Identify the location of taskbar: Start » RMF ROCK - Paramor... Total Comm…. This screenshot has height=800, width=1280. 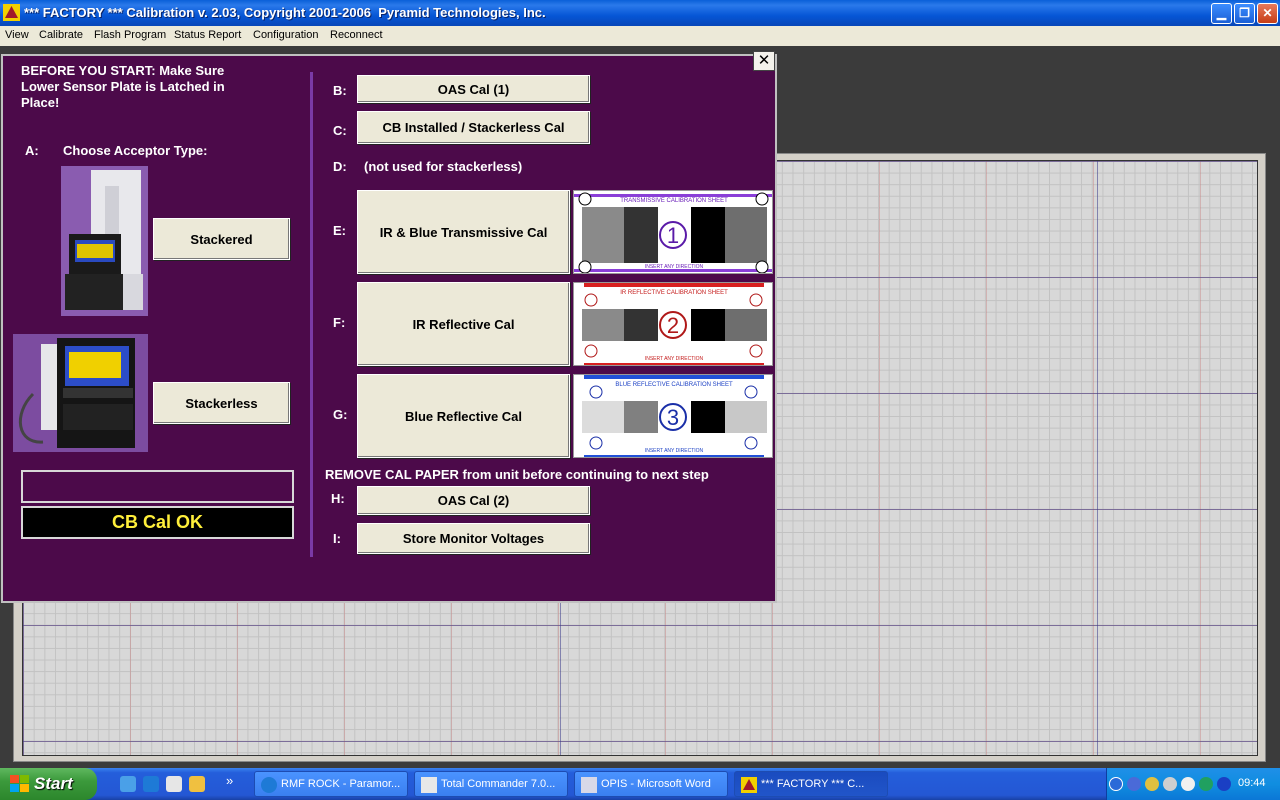
(640, 784).